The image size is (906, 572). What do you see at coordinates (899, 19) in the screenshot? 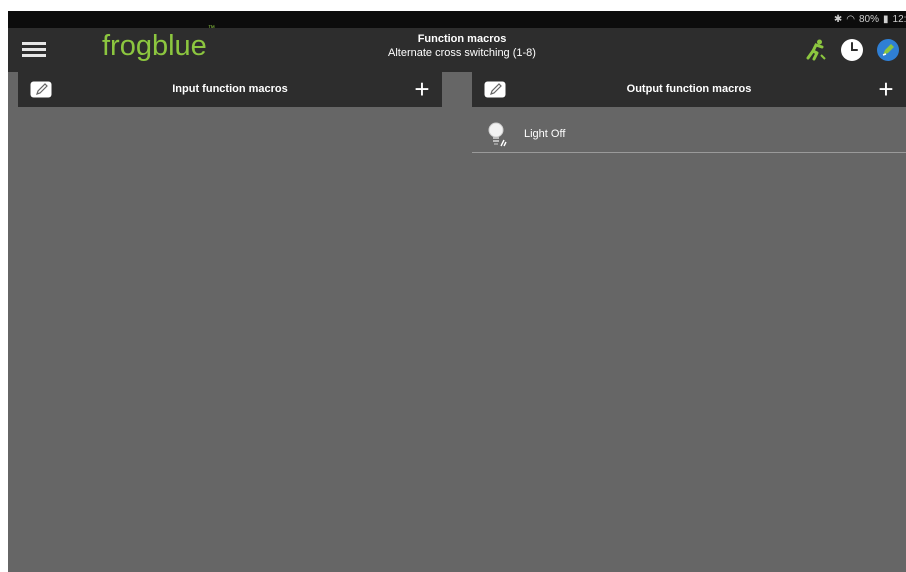
I see `status-clock: 12:0` at bounding box center [899, 19].